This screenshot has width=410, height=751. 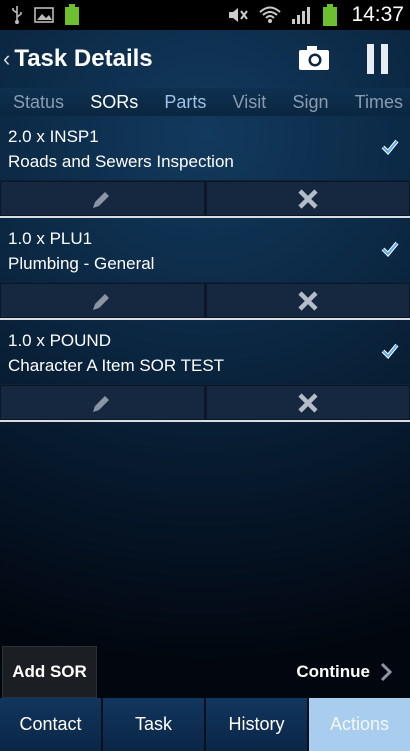 I want to click on chevron-right-icon, so click(x=386, y=672).